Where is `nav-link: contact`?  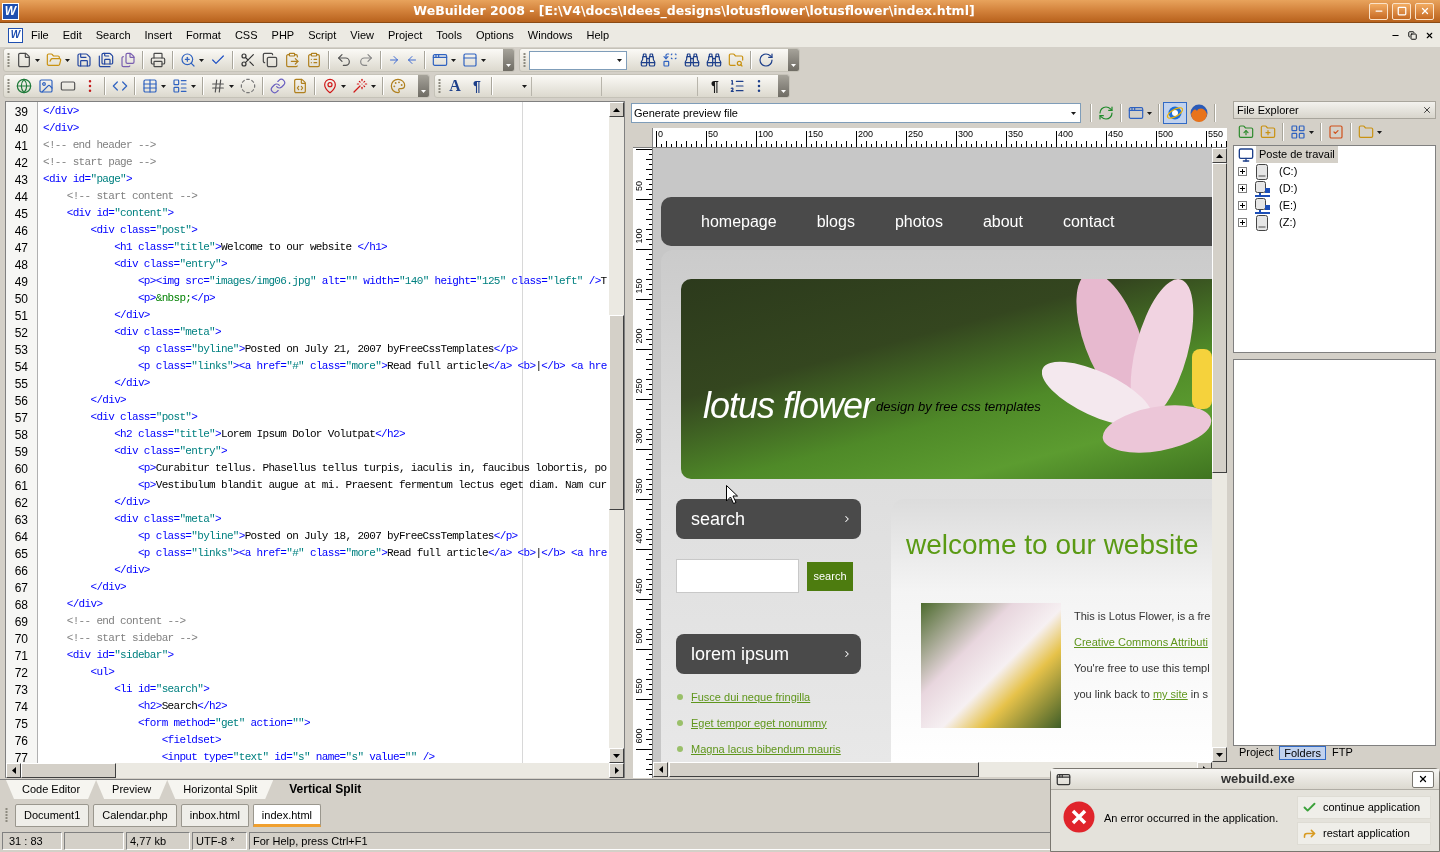 nav-link: contact is located at coordinates (1088, 221).